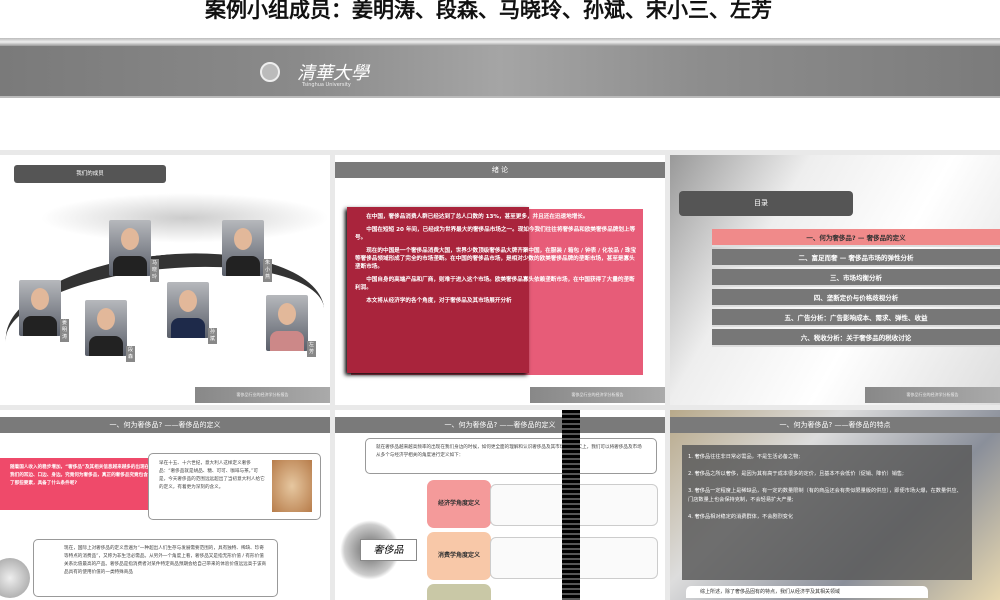  What do you see at coordinates (292, 486) in the screenshot?
I see `portrait-sketch-image` at bounding box center [292, 486].